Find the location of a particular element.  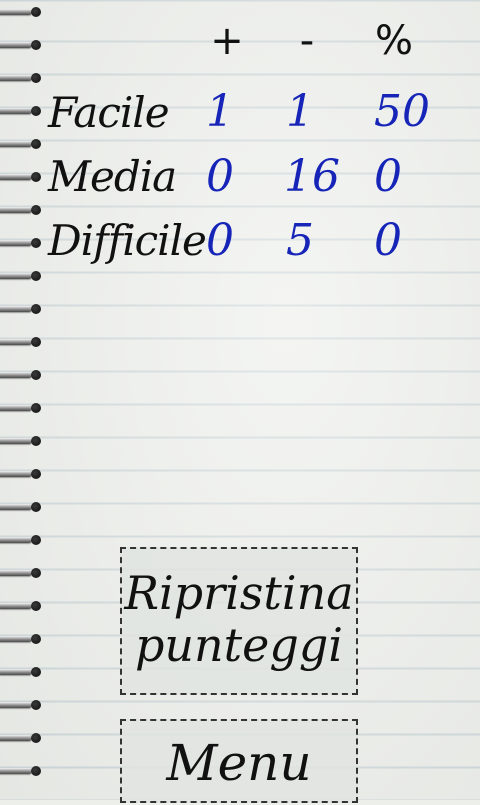

reset-scores-button: Ripristina punteggi is located at coordinates (239, 621).